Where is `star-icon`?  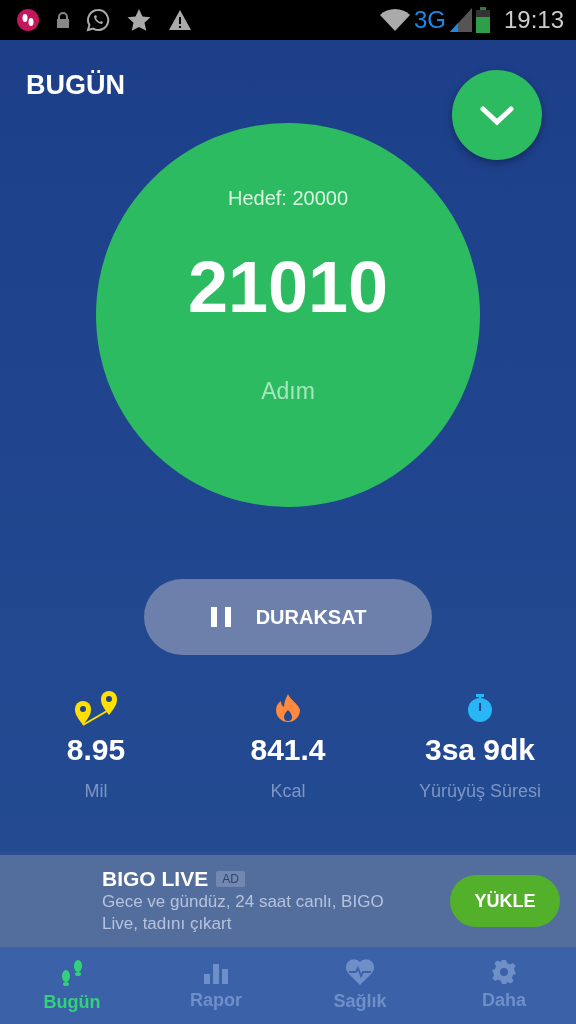
star-icon is located at coordinates (139, 20).